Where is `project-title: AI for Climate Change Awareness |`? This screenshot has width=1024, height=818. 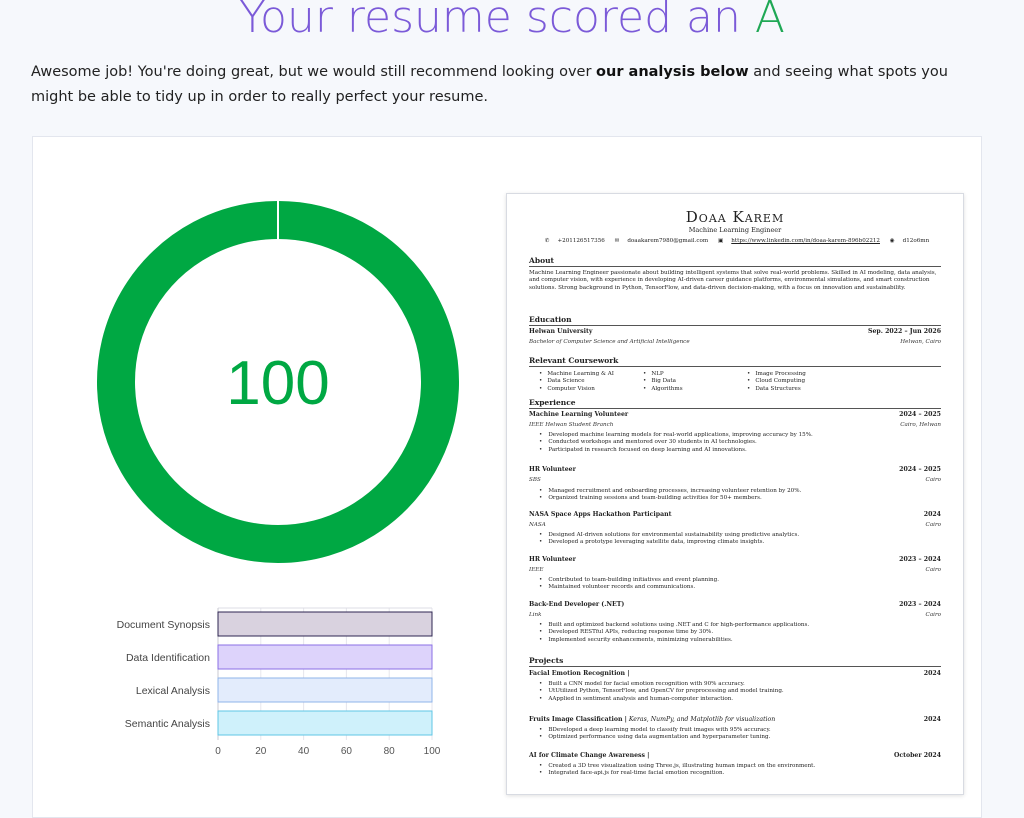
project-title: AI for Climate Change Awareness | is located at coordinates (589, 755).